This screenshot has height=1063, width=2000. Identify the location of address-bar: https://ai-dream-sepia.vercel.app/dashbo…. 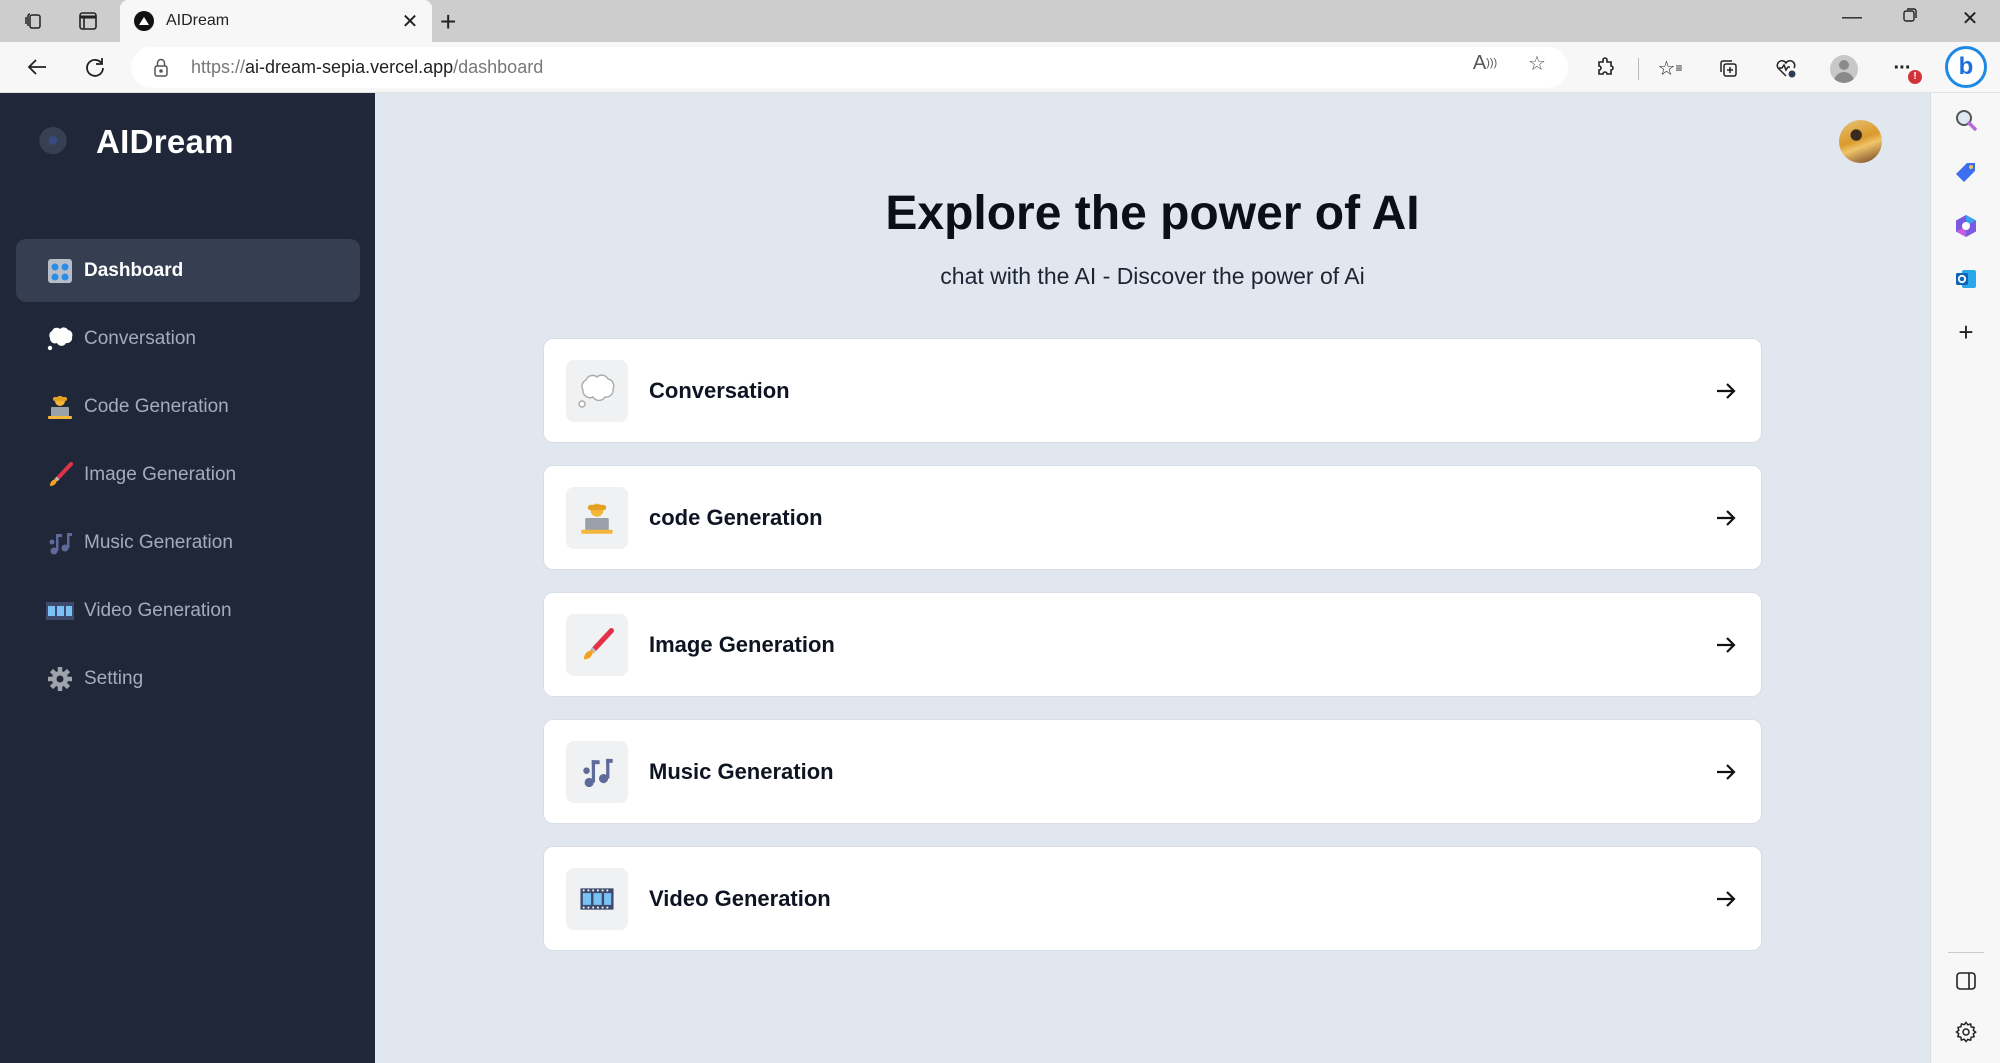
(849, 67).